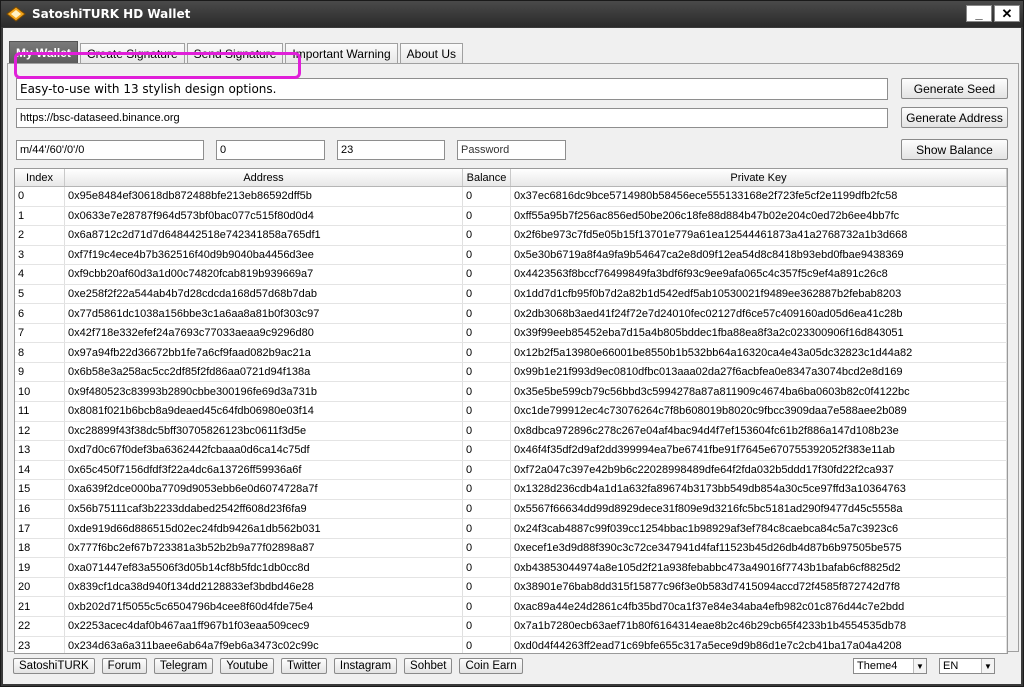 The width and height of the screenshot is (1024, 687). I want to click on cell-index: 3, so click(40, 255).